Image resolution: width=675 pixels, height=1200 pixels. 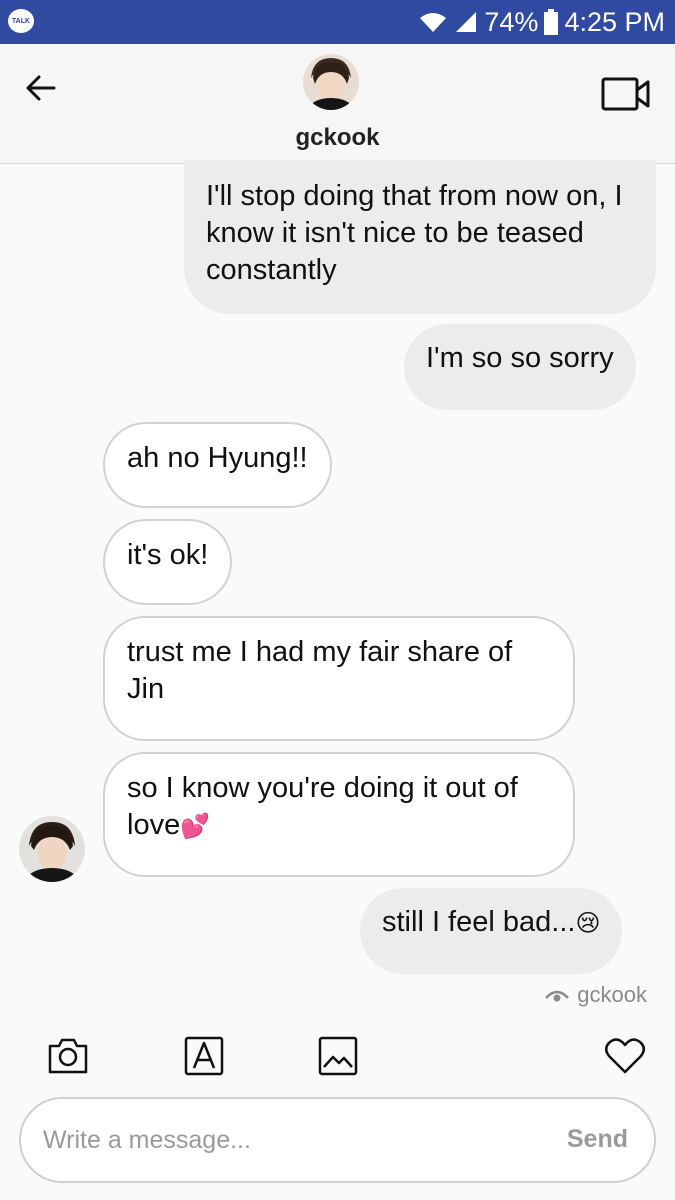 What do you see at coordinates (283, 1140) in the screenshot?
I see `message-input` at bounding box center [283, 1140].